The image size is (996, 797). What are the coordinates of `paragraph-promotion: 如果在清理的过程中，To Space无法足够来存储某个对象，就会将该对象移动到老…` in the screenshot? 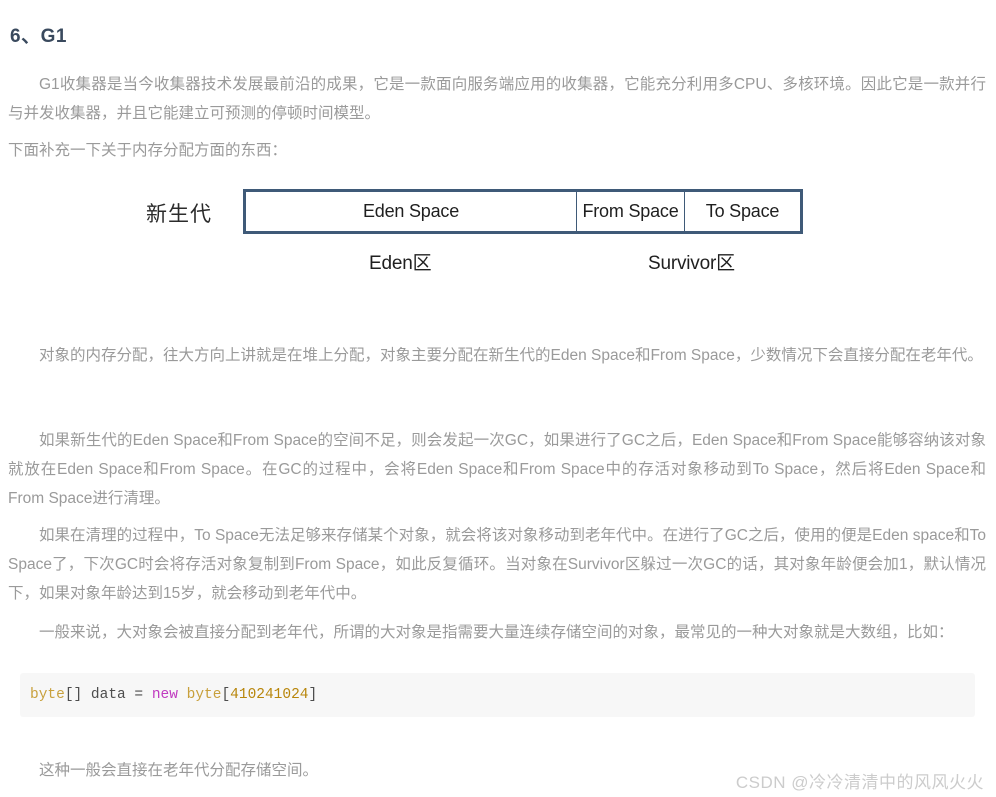 It's located at (497, 564).